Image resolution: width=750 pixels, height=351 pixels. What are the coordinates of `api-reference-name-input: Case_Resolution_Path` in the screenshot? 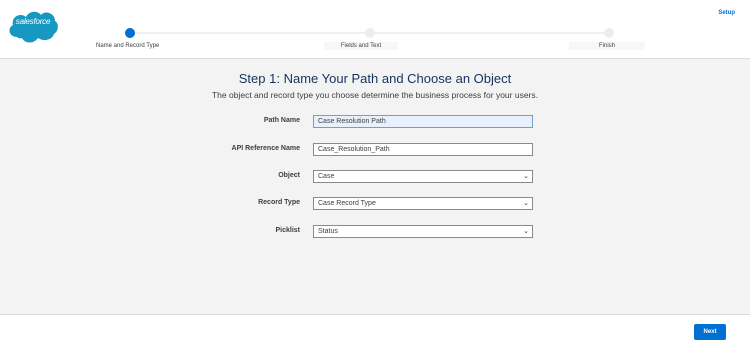 It's located at (423, 149).